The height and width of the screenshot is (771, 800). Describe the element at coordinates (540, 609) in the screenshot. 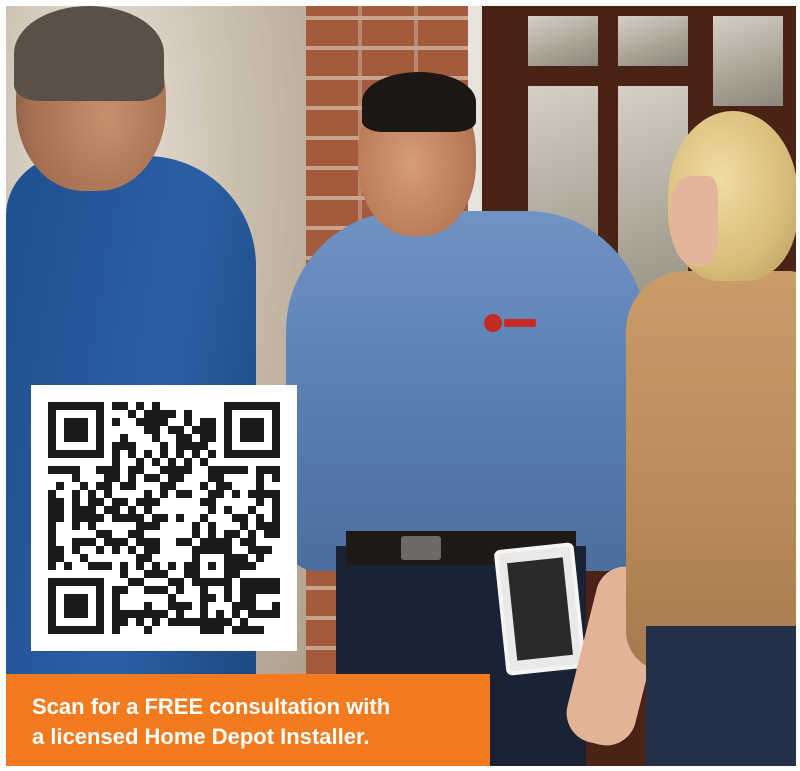

I see `tablet-screen` at that location.